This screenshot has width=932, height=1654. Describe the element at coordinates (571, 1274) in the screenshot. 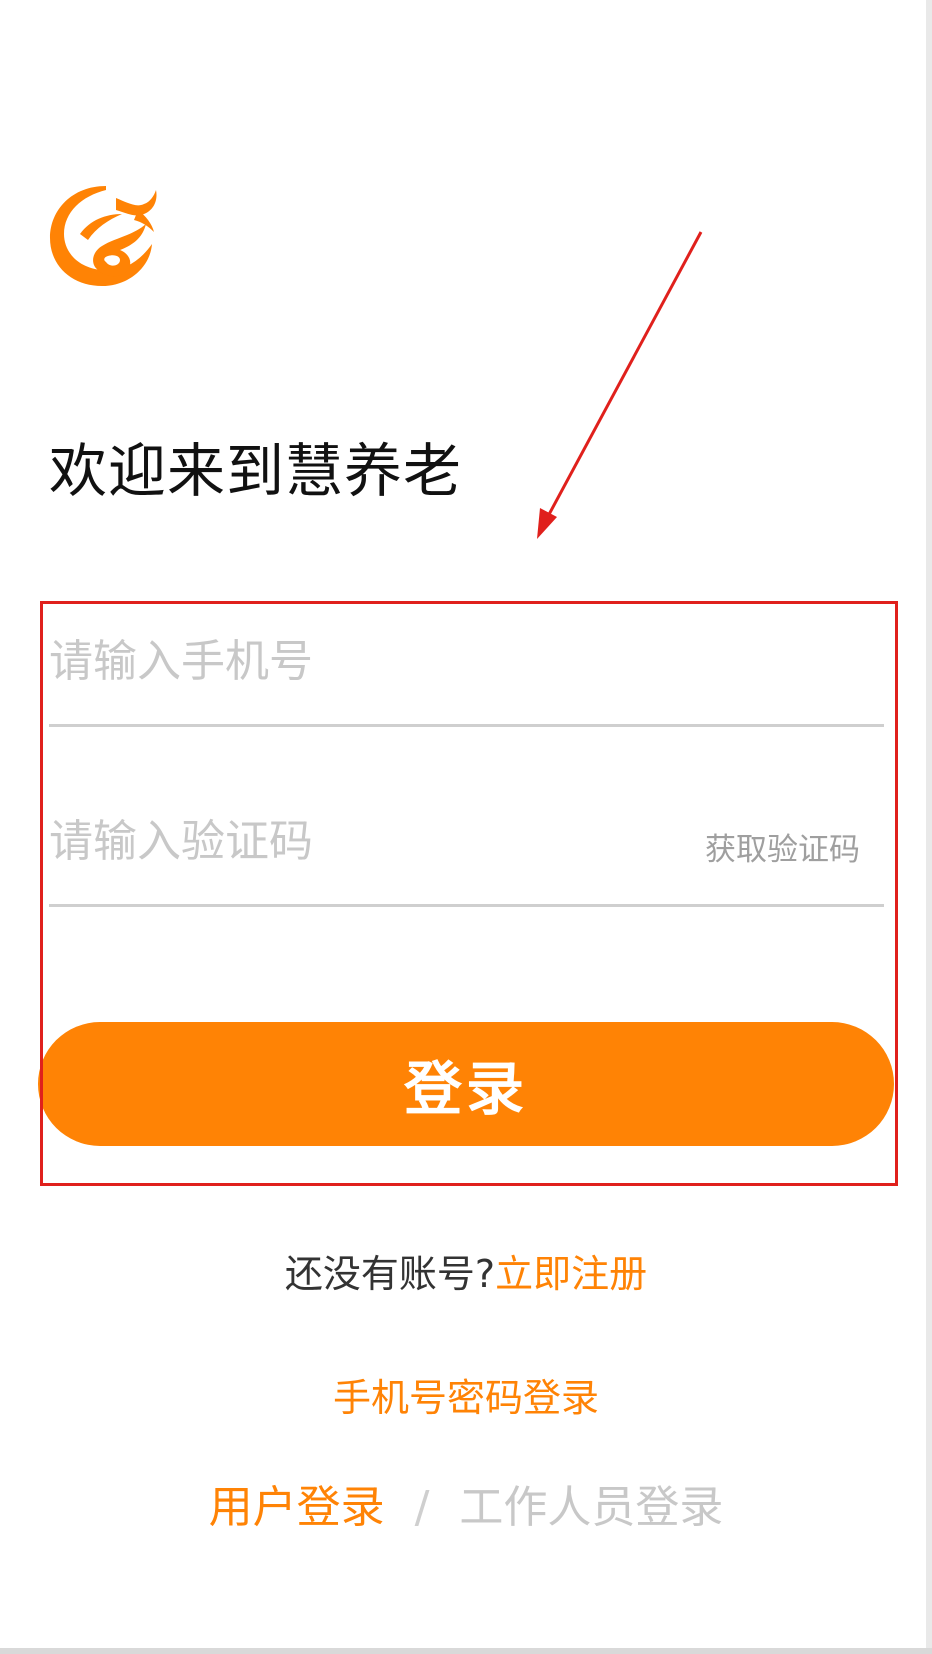

I see `register-link: 立即注册` at that location.